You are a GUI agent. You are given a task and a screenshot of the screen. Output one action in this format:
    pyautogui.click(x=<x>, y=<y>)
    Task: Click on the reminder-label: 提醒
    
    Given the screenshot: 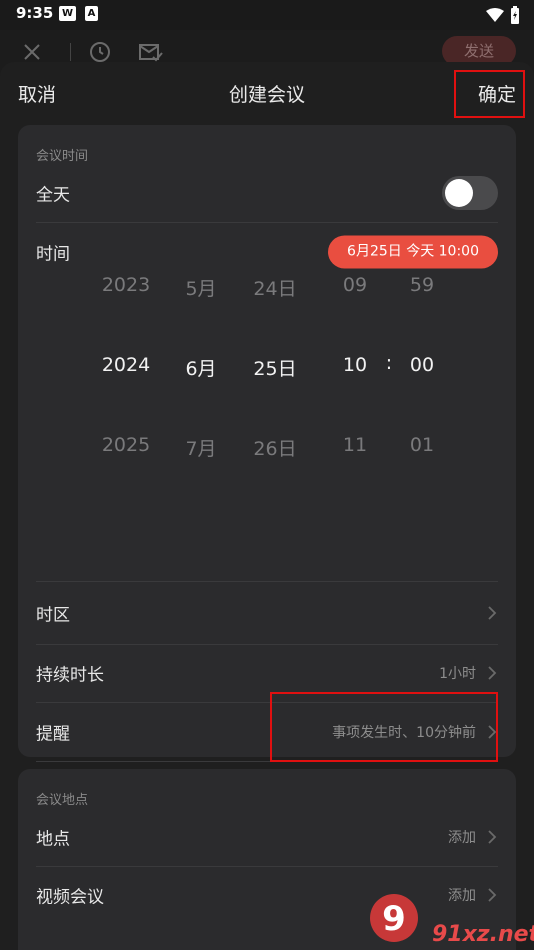 What is the action you would take?
    pyautogui.click(x=53, y=734)
    